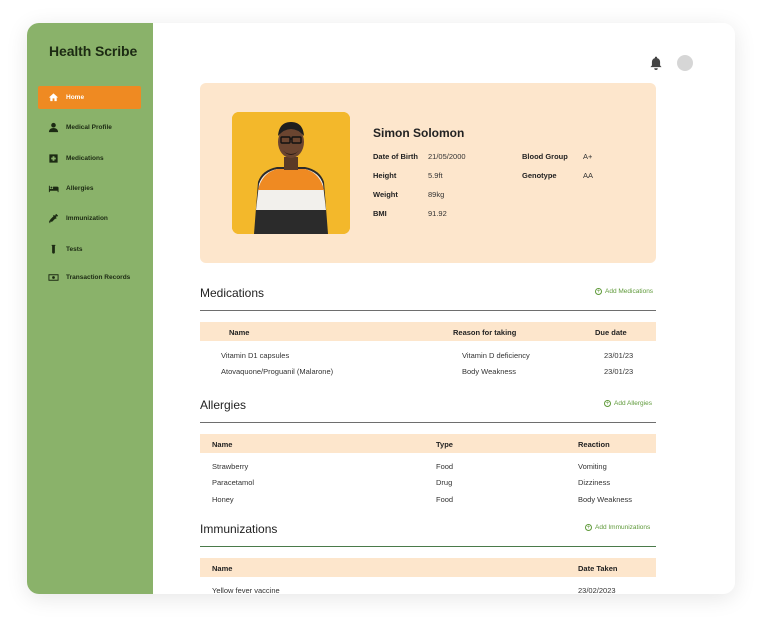  I want to click on add-medications-label: Add Medications, so click(629, 291).